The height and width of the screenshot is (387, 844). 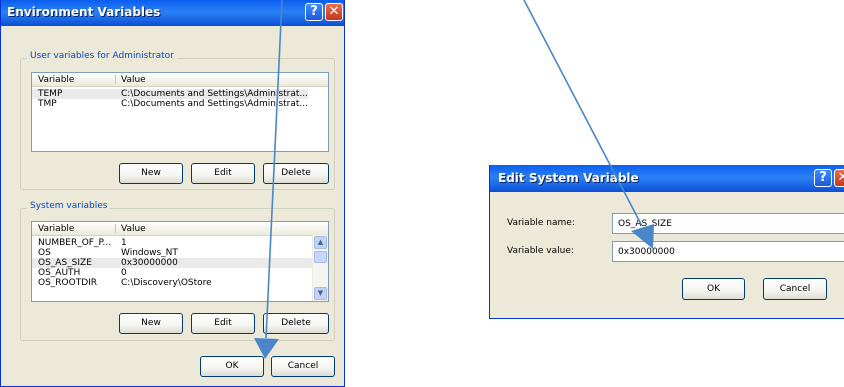 What do you see at coordinates (172, 13) in the screenshot?
I see `title-bar: Environment Variables ? ✕` at bounding box center [172, 13].